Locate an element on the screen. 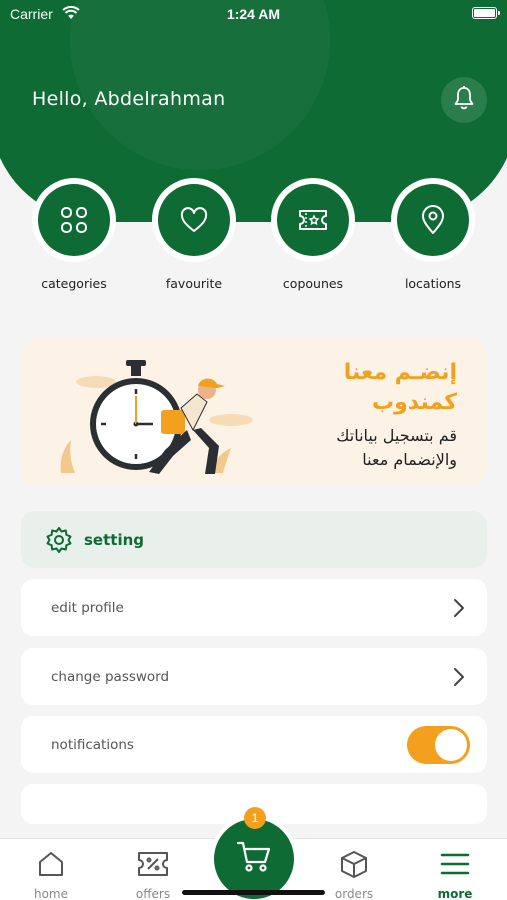 Image resolution: width=507 pixels, height=900 pixels. categories-label: categories is located at coordinates (74, 283).